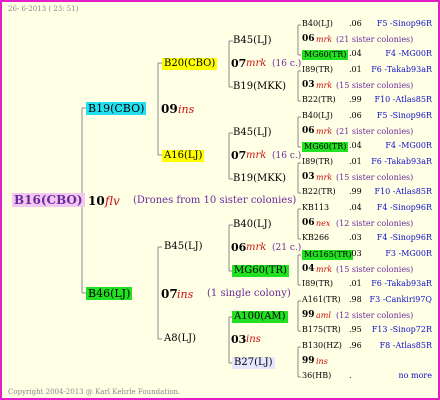  What do you see at coordinates (355, 237) in the screenshot?
I see `gen4-bot-value: .03` at bounding box center [355, 237].